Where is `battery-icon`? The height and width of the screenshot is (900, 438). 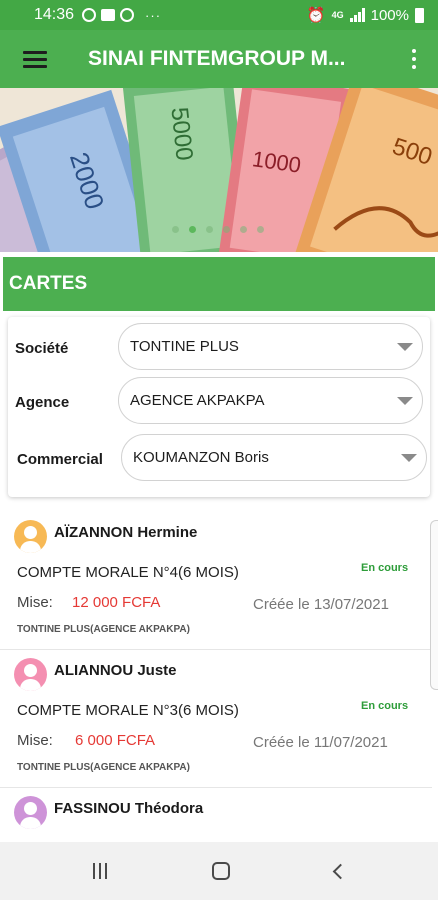 battery-icon is located at coordinates (419, 15).